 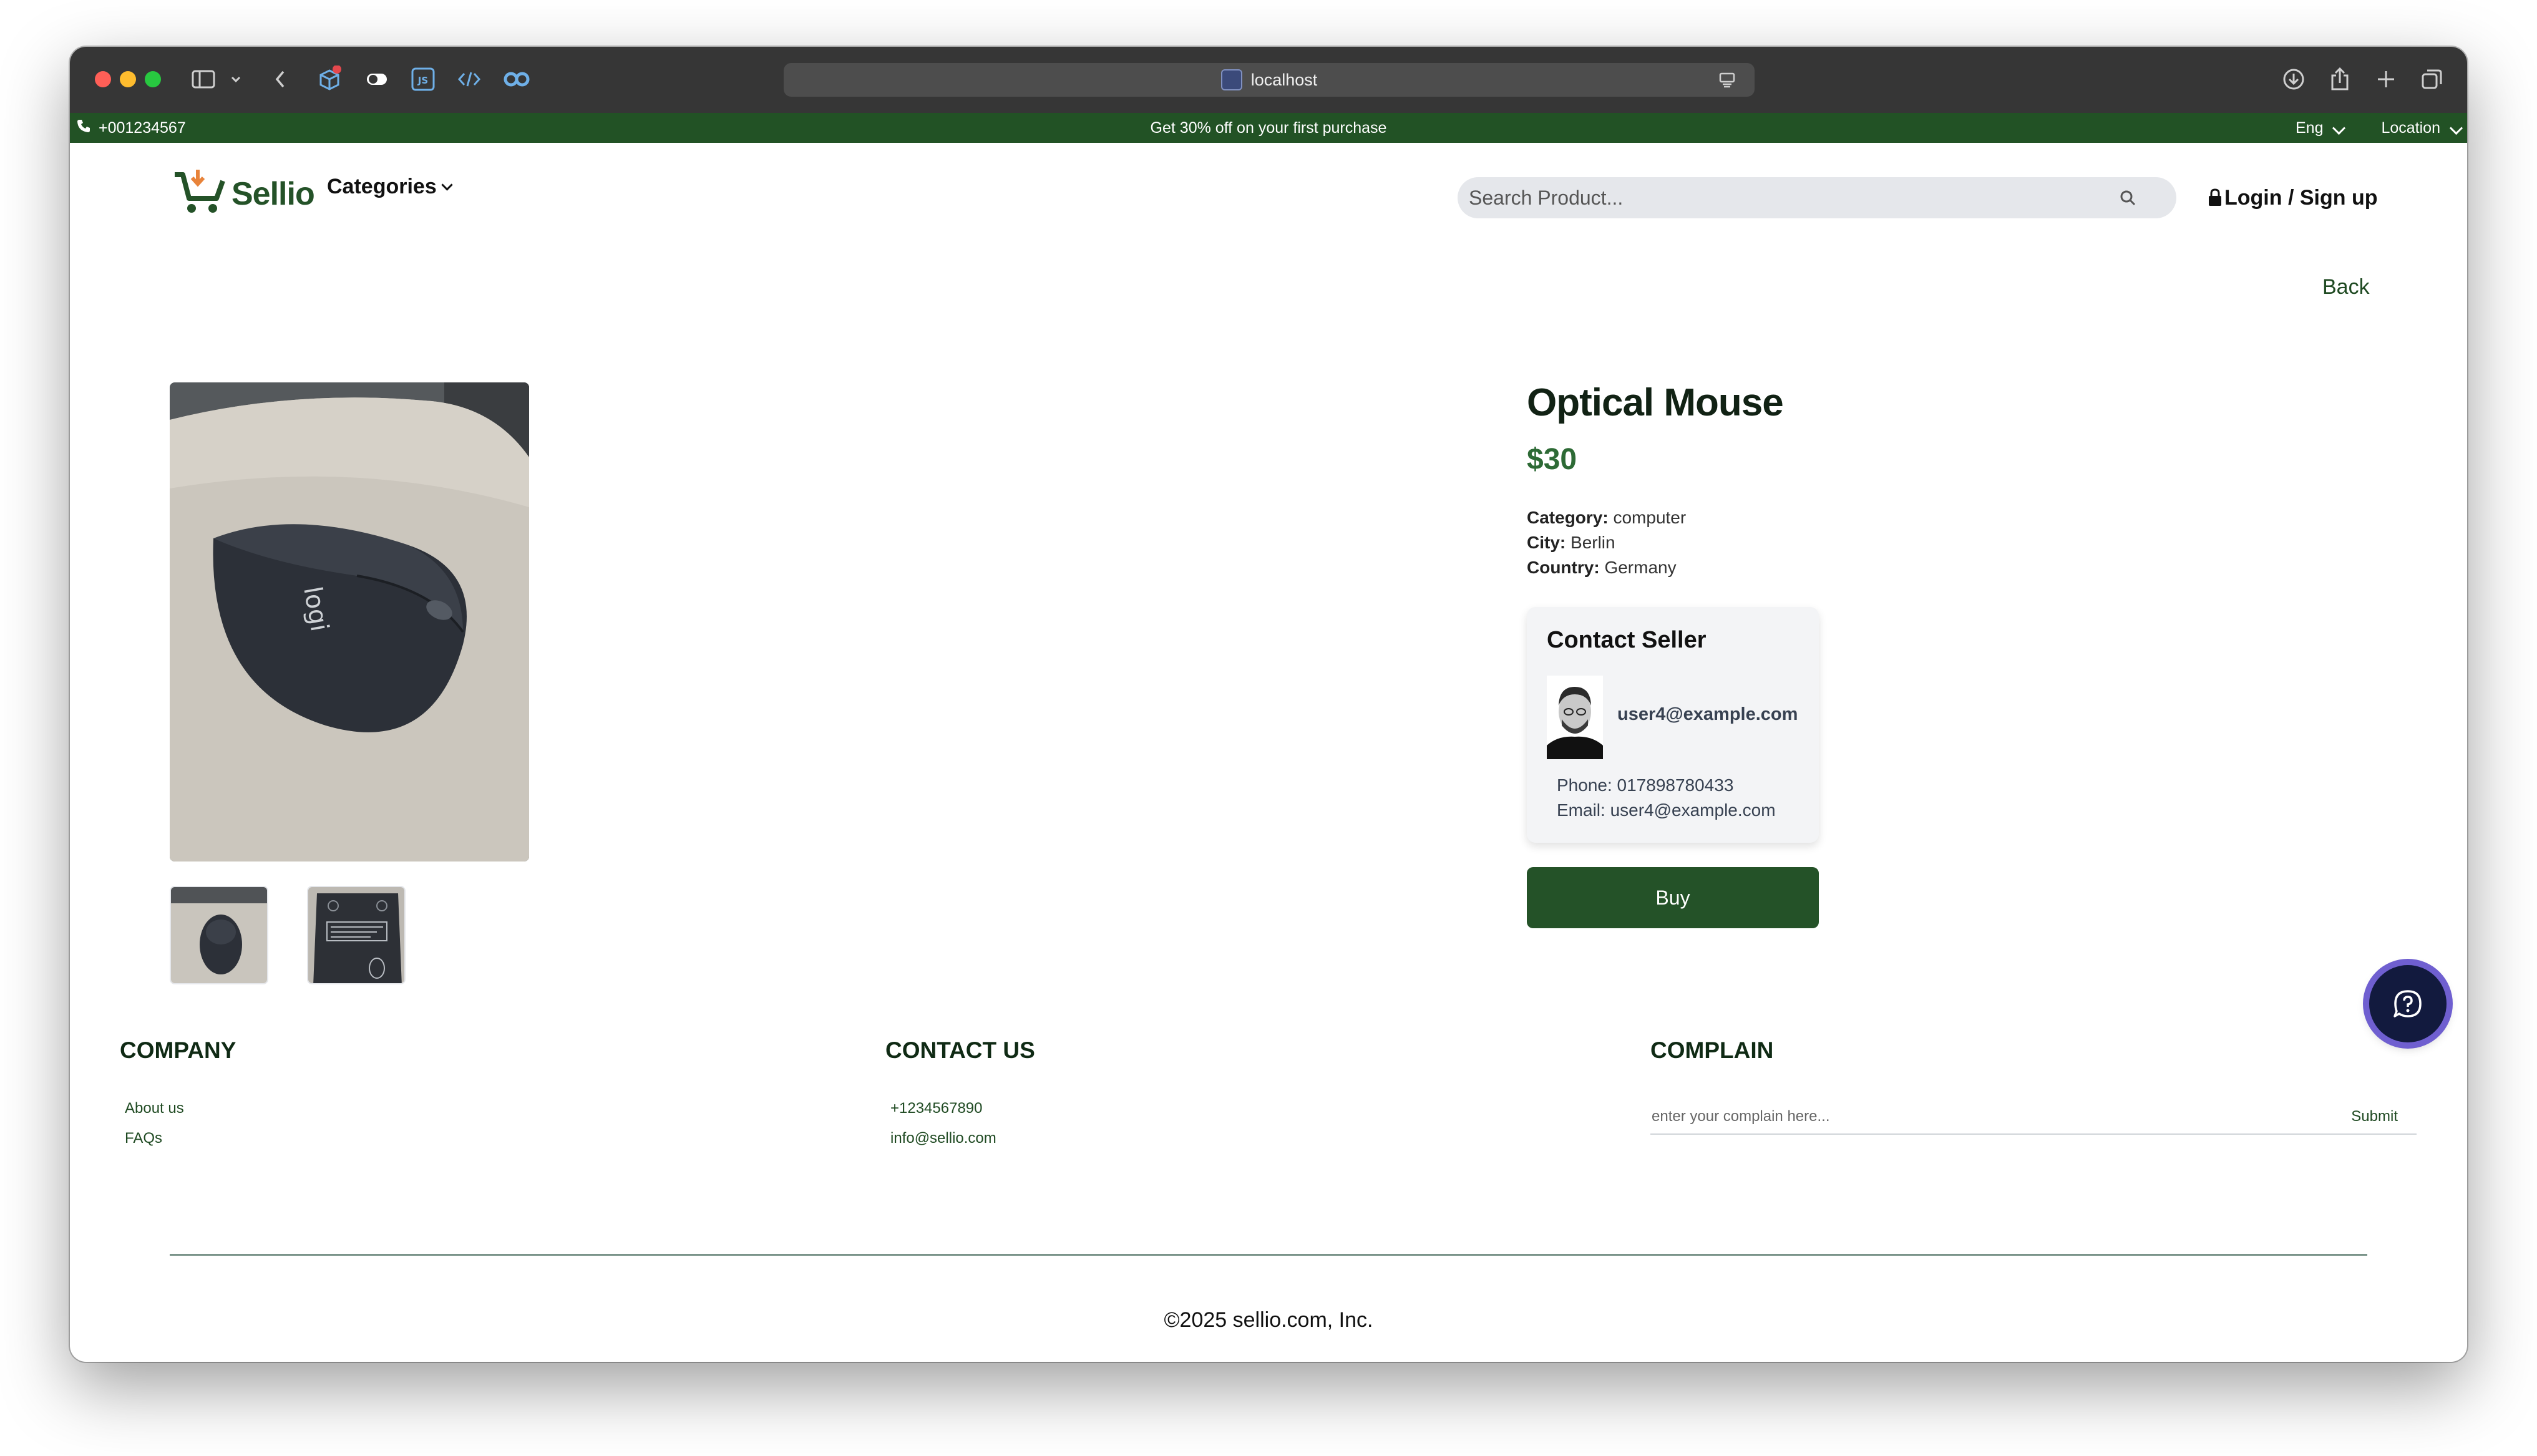 I want to click on city-value: Berlin, so click(x=1593, y=542).